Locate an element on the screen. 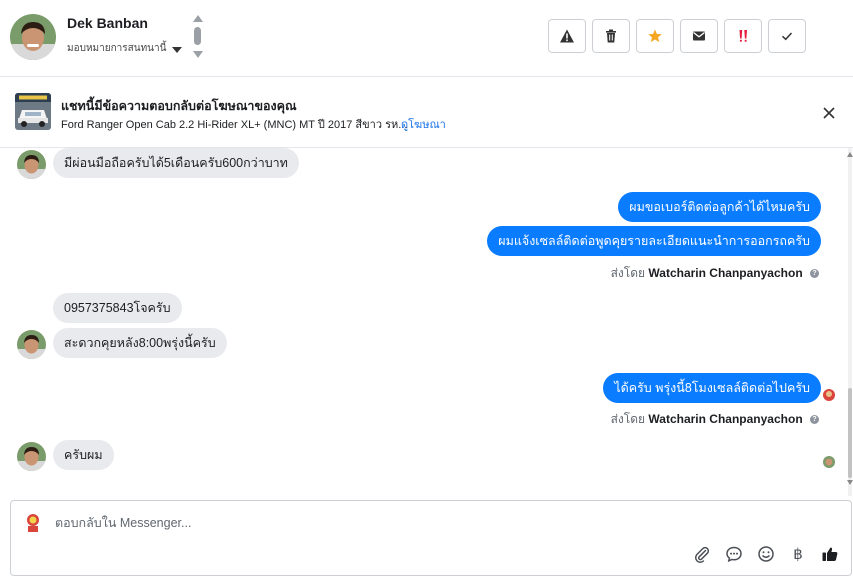 The width and height of the screenshot is (853, 581). exclamation-icon is located at coordinates (743, 36).